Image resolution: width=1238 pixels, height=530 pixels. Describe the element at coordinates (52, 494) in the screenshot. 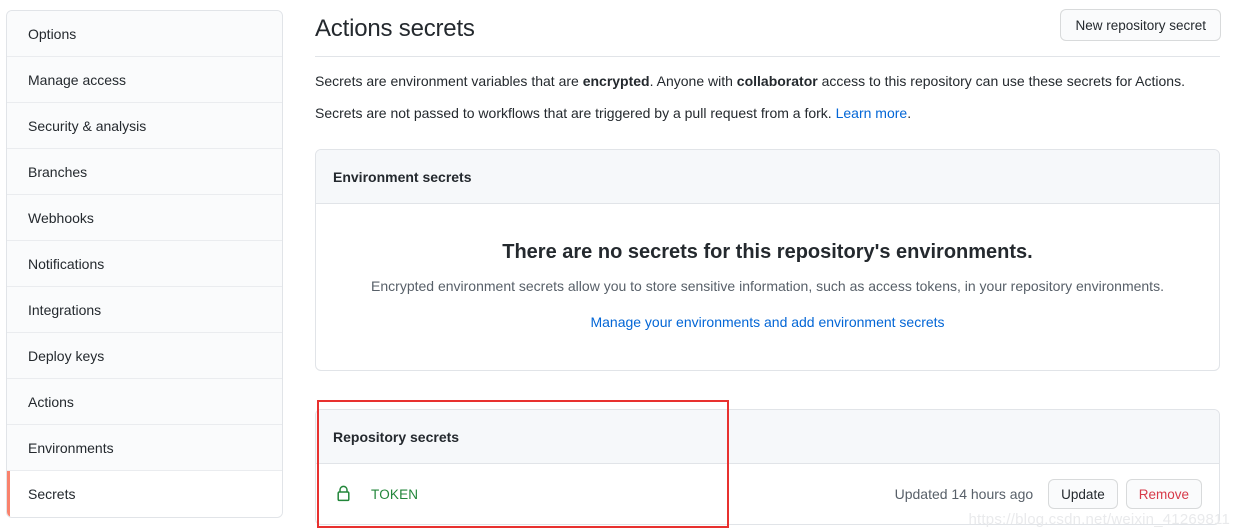

I see `sidebar-item-label: Secrets` at that location.